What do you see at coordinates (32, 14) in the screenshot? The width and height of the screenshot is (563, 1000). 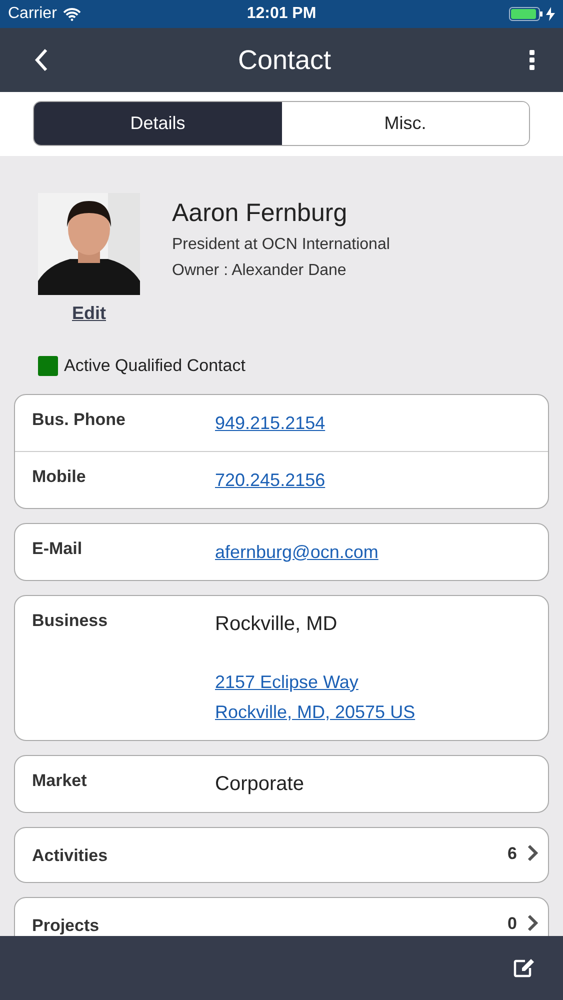 I see `carrier-label: Carrier` at bounding box center [32, 14].